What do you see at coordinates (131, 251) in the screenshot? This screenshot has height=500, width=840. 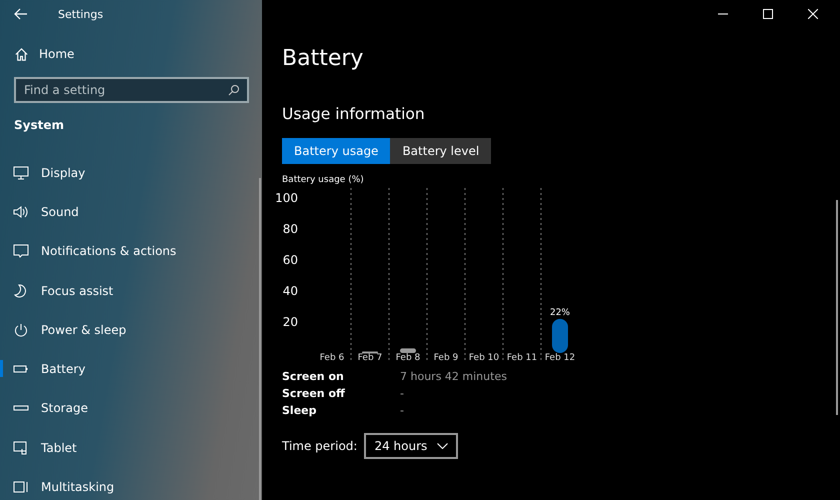 I see `nav-item: Notifications & actions` at bounding box center [131, 251].